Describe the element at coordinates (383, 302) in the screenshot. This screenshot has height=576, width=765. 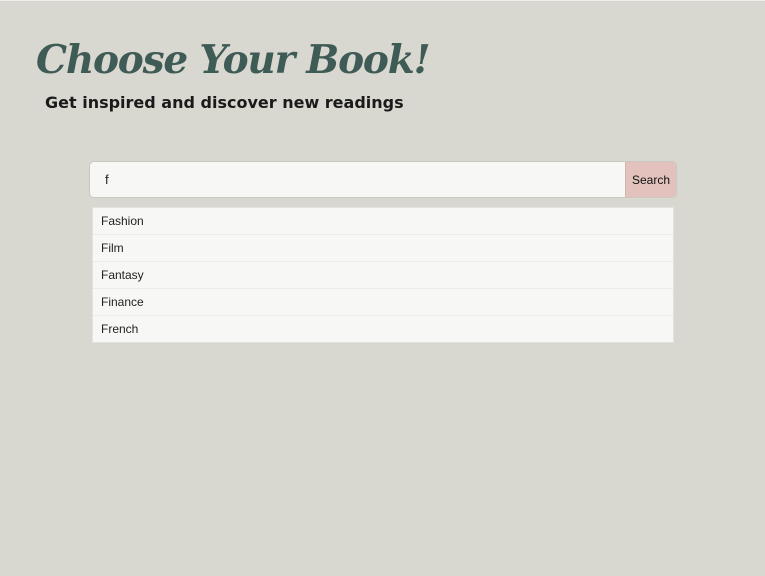
I see `suggestion-item-finance: Finance` at that location.